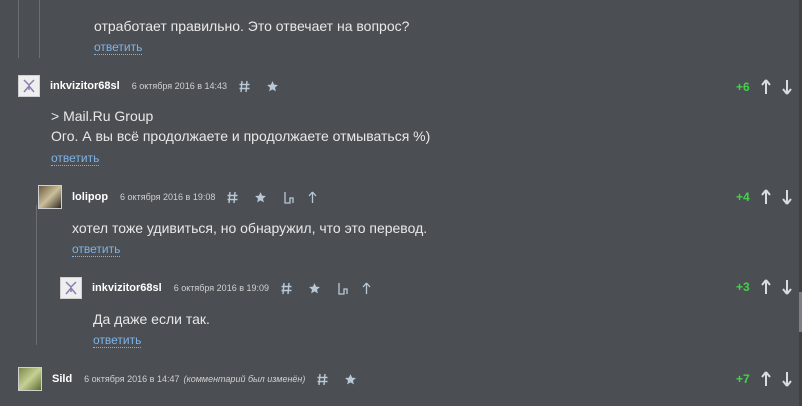 The image size is (802, 406). I want to click on comment-header: lolipop 6 октября 2016 в 19:08, so click(177, 197).